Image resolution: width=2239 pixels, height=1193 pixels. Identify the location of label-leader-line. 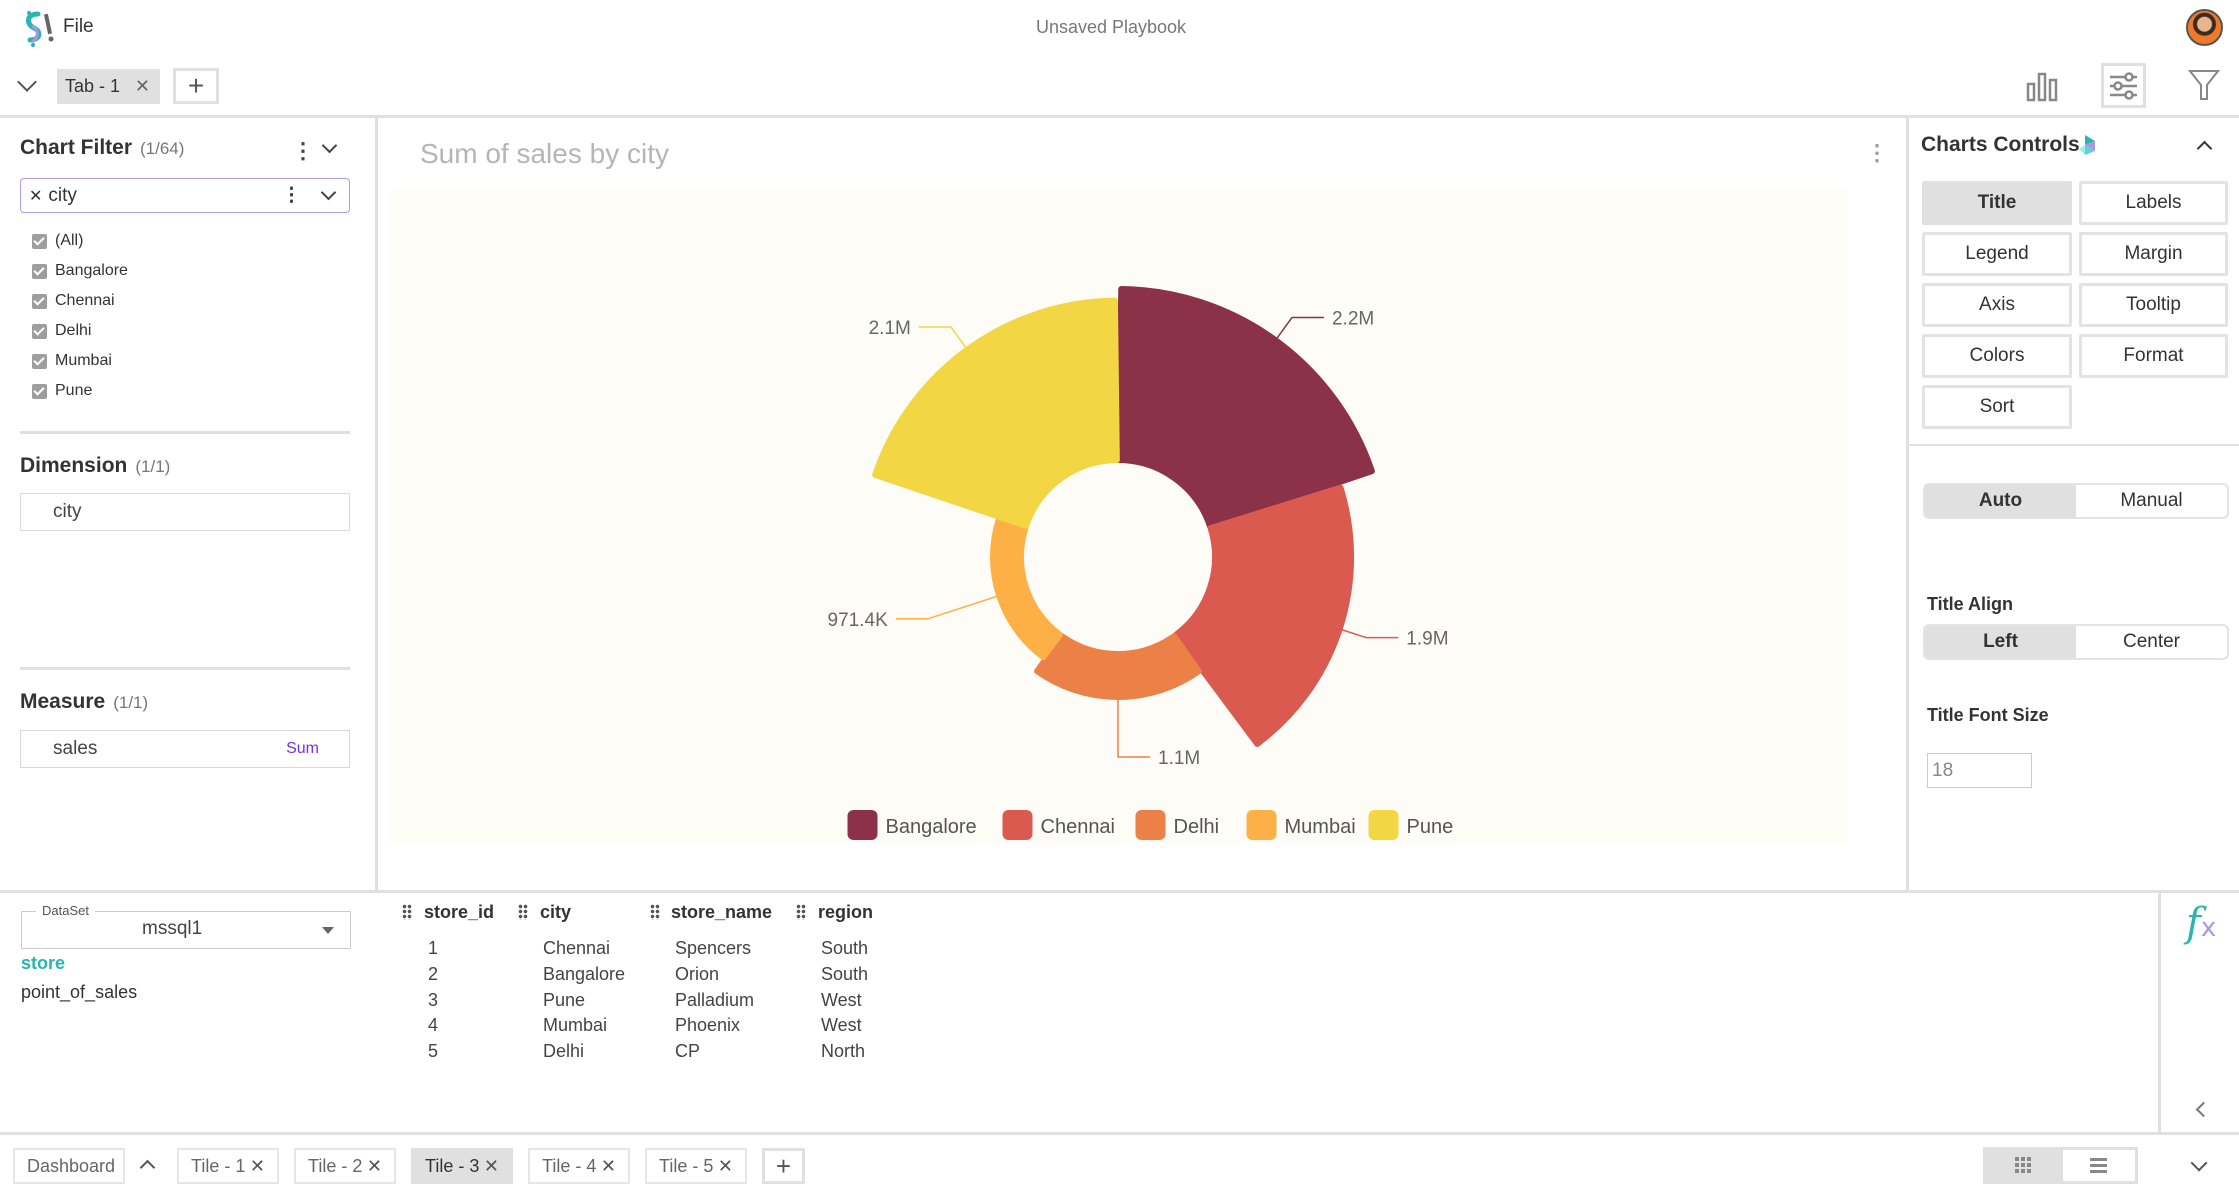
(1133, 728).